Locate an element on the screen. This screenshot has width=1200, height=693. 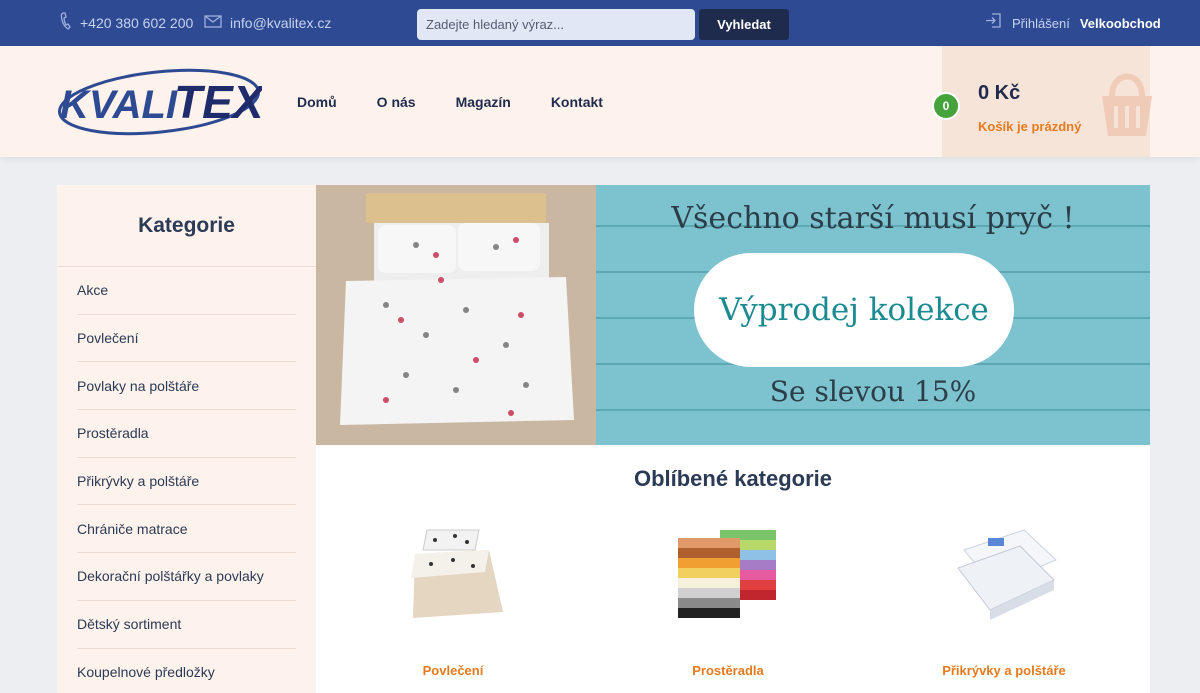
favorite-label-prosteradla: Prostěradla is located at coordinates (728, 670).